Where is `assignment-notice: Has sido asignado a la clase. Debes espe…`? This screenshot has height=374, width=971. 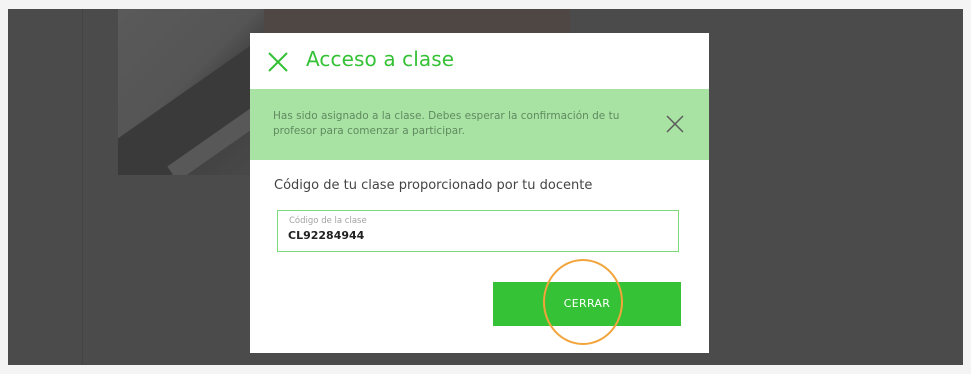 assignment-notice: Has sido asignado a la clase. Debes espe… is located at coordinates (479, 124).